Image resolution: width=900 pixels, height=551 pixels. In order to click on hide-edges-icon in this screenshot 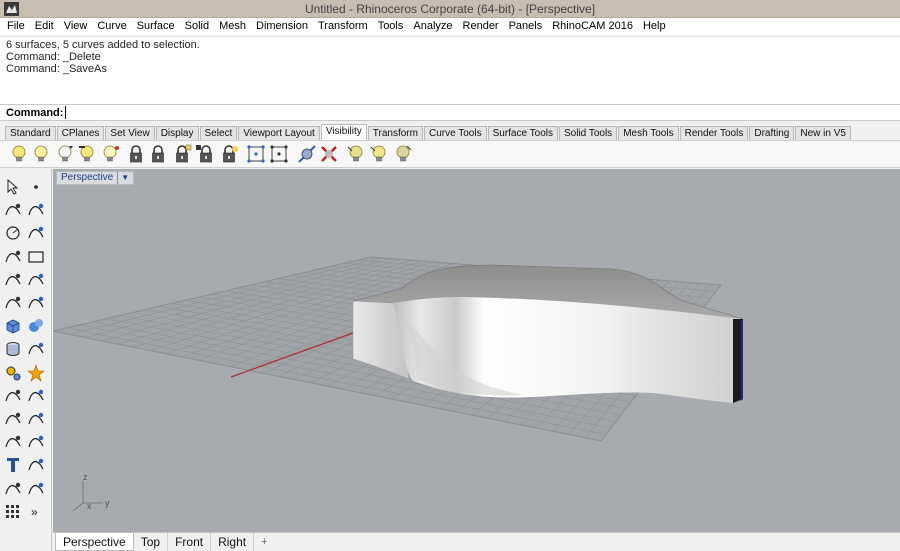, I will do `click(329, 154)`.